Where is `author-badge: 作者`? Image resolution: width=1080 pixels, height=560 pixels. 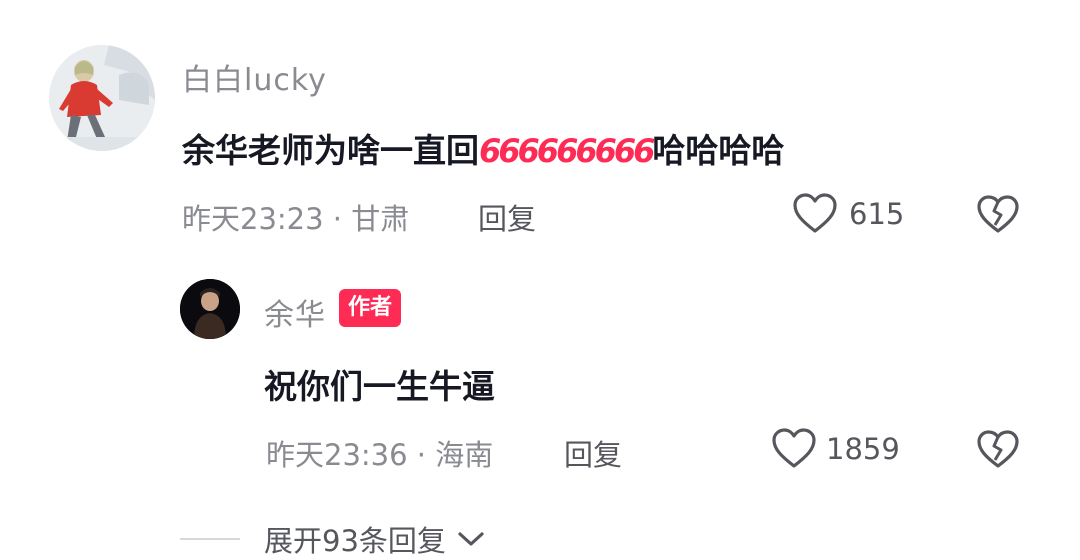
author-badge: 作者 is located at coordinates (370, 308).